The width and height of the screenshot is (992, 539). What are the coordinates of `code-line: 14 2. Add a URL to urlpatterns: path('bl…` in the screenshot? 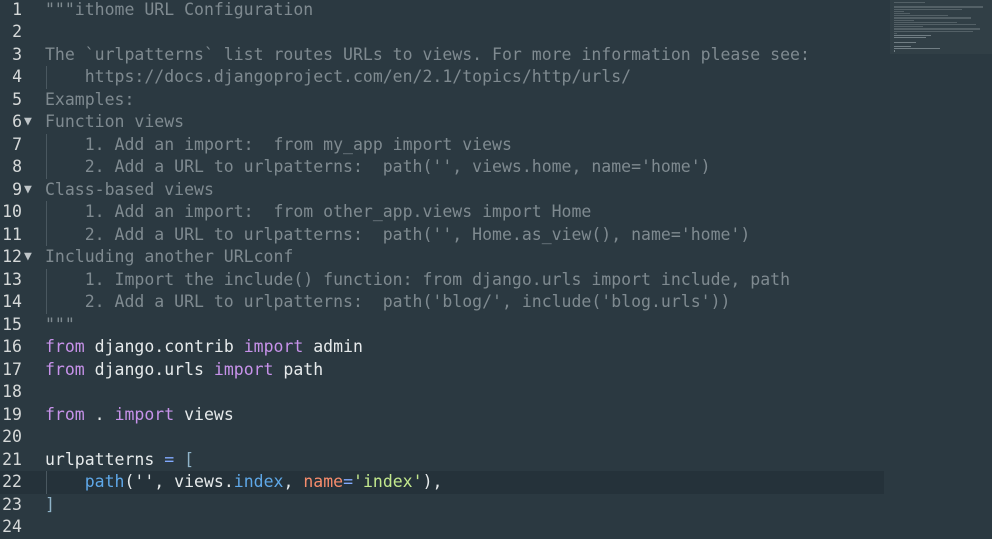 It's located at (442, 302).